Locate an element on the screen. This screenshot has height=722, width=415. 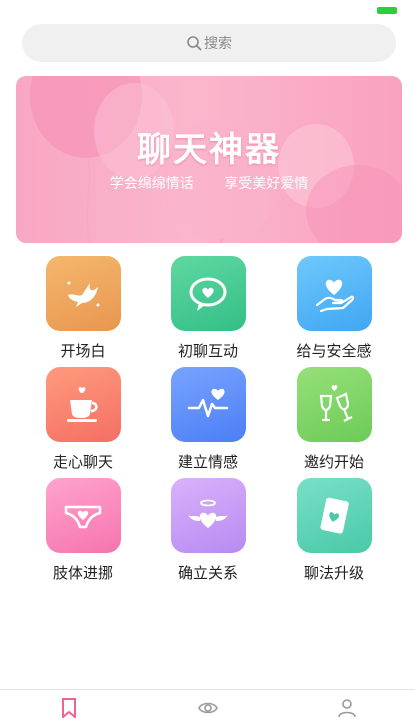
banner-subtitle: 学会绵绵情话 享受美好爱情 is located at coordinates (209, 183).